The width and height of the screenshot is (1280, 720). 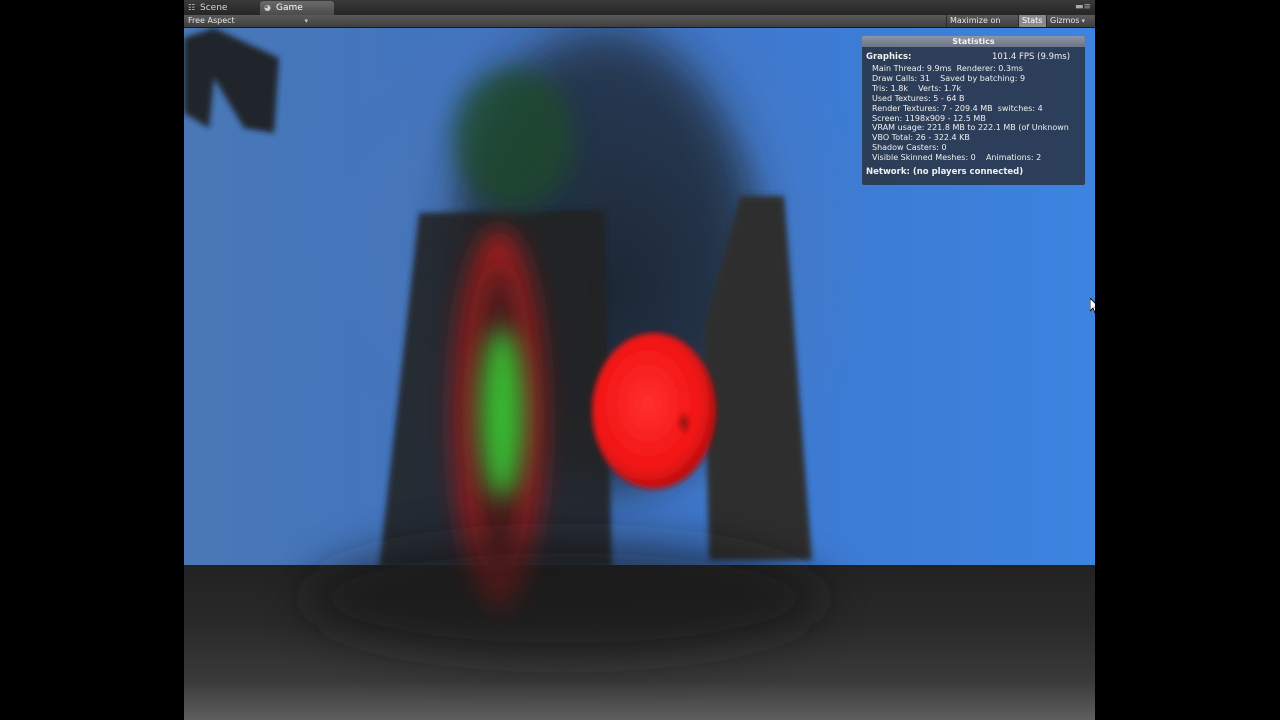 I want to click on batching-stat: Saved by batching: 9, so click(x=983, y=78).